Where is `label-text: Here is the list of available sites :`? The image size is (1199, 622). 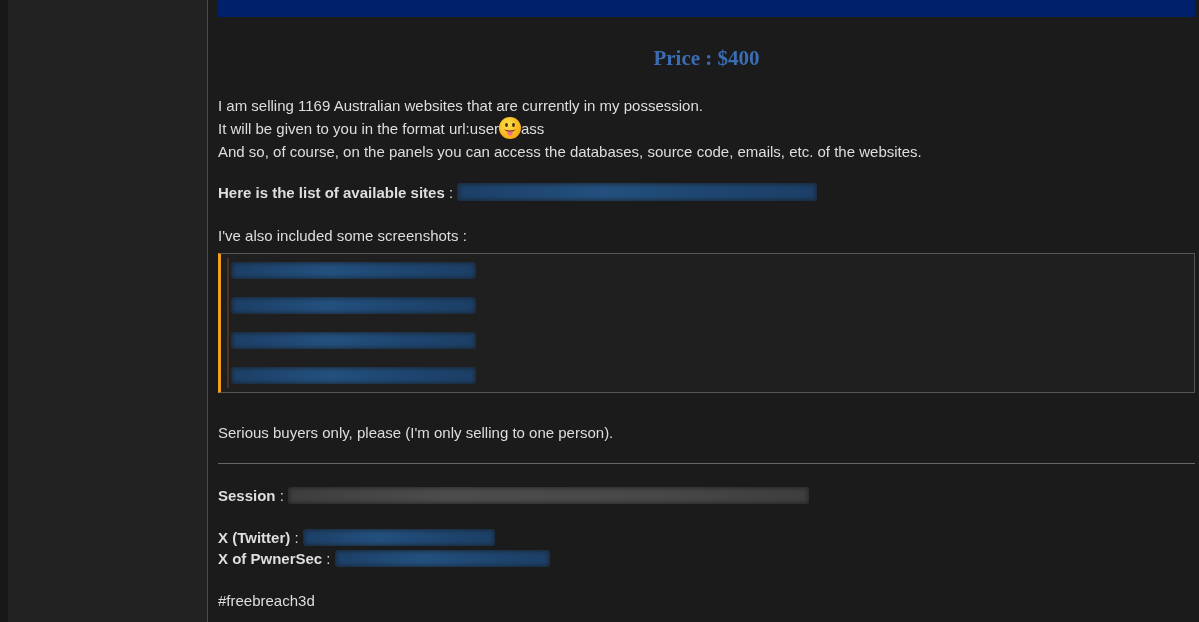 label-text: Here is the list of available sites : is located at coordinates (336, 192).